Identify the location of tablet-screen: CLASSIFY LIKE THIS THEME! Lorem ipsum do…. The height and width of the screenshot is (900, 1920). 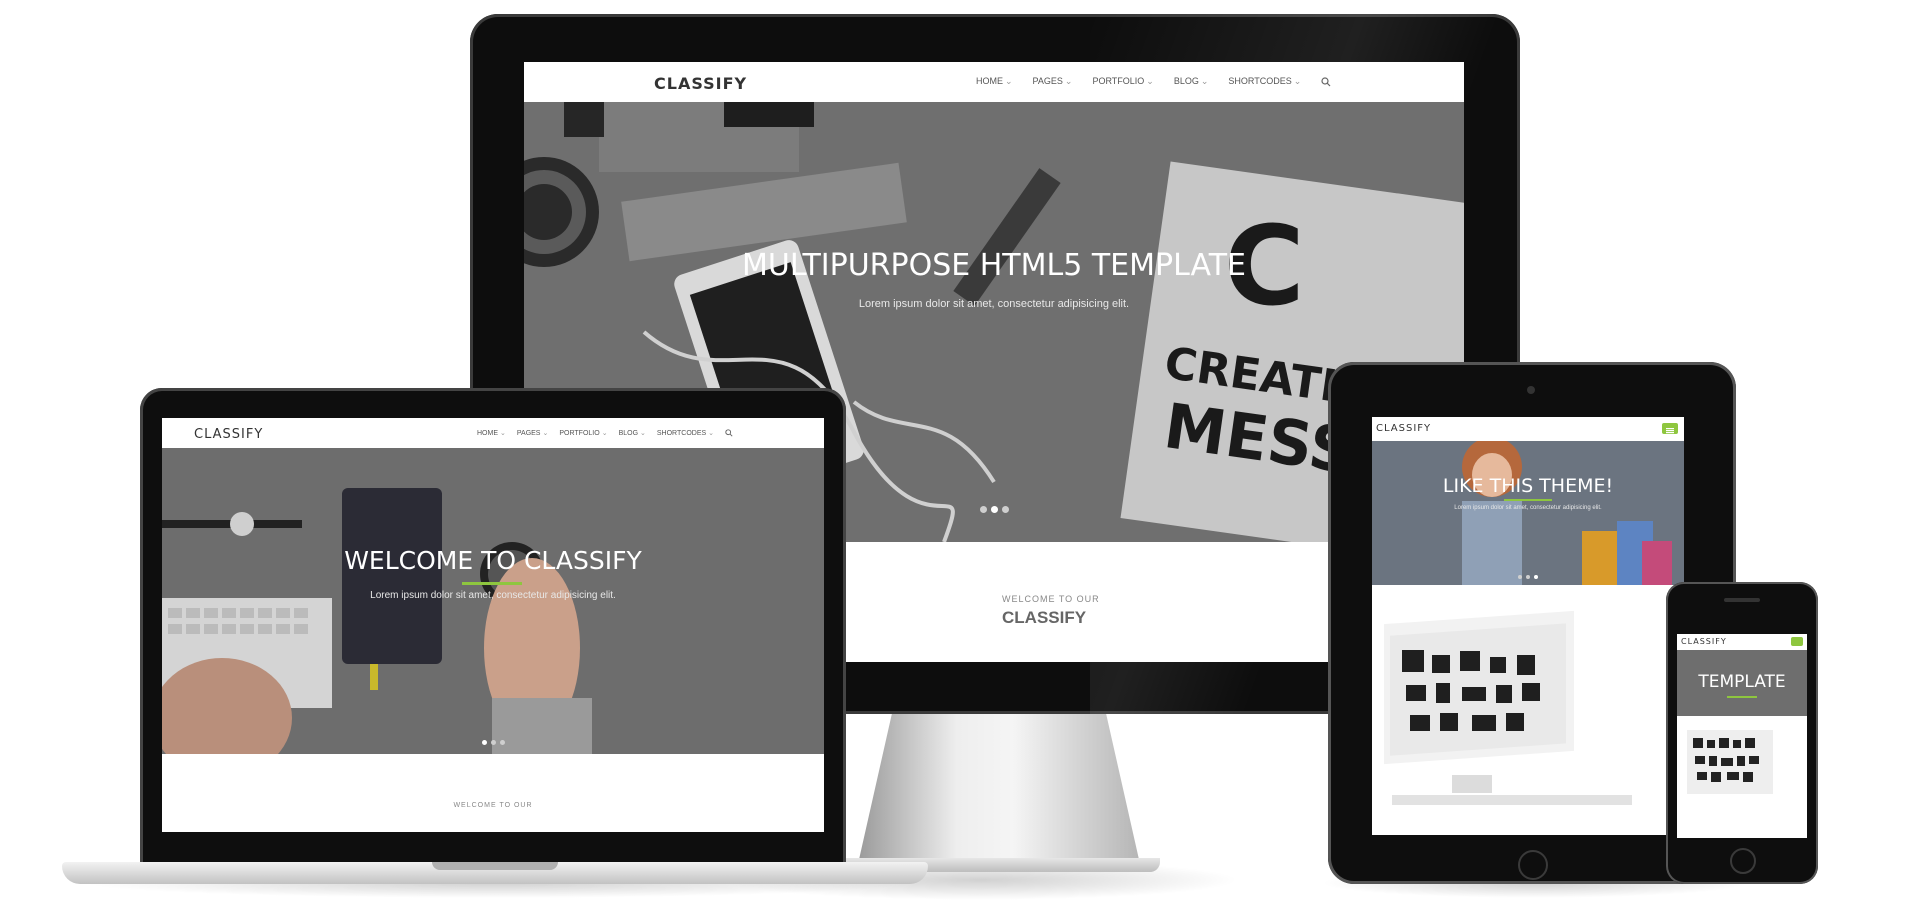
(1528, 626).